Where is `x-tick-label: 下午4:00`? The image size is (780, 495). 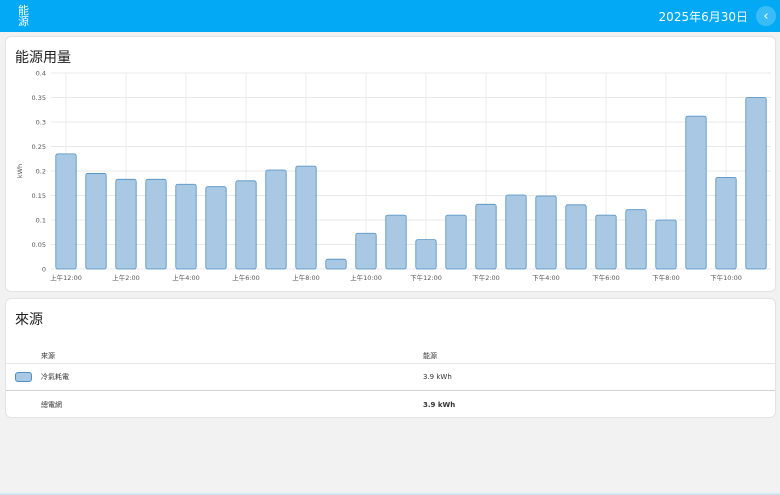
x-tick-label: 下午4:00 is located at coordinates (546, 277).